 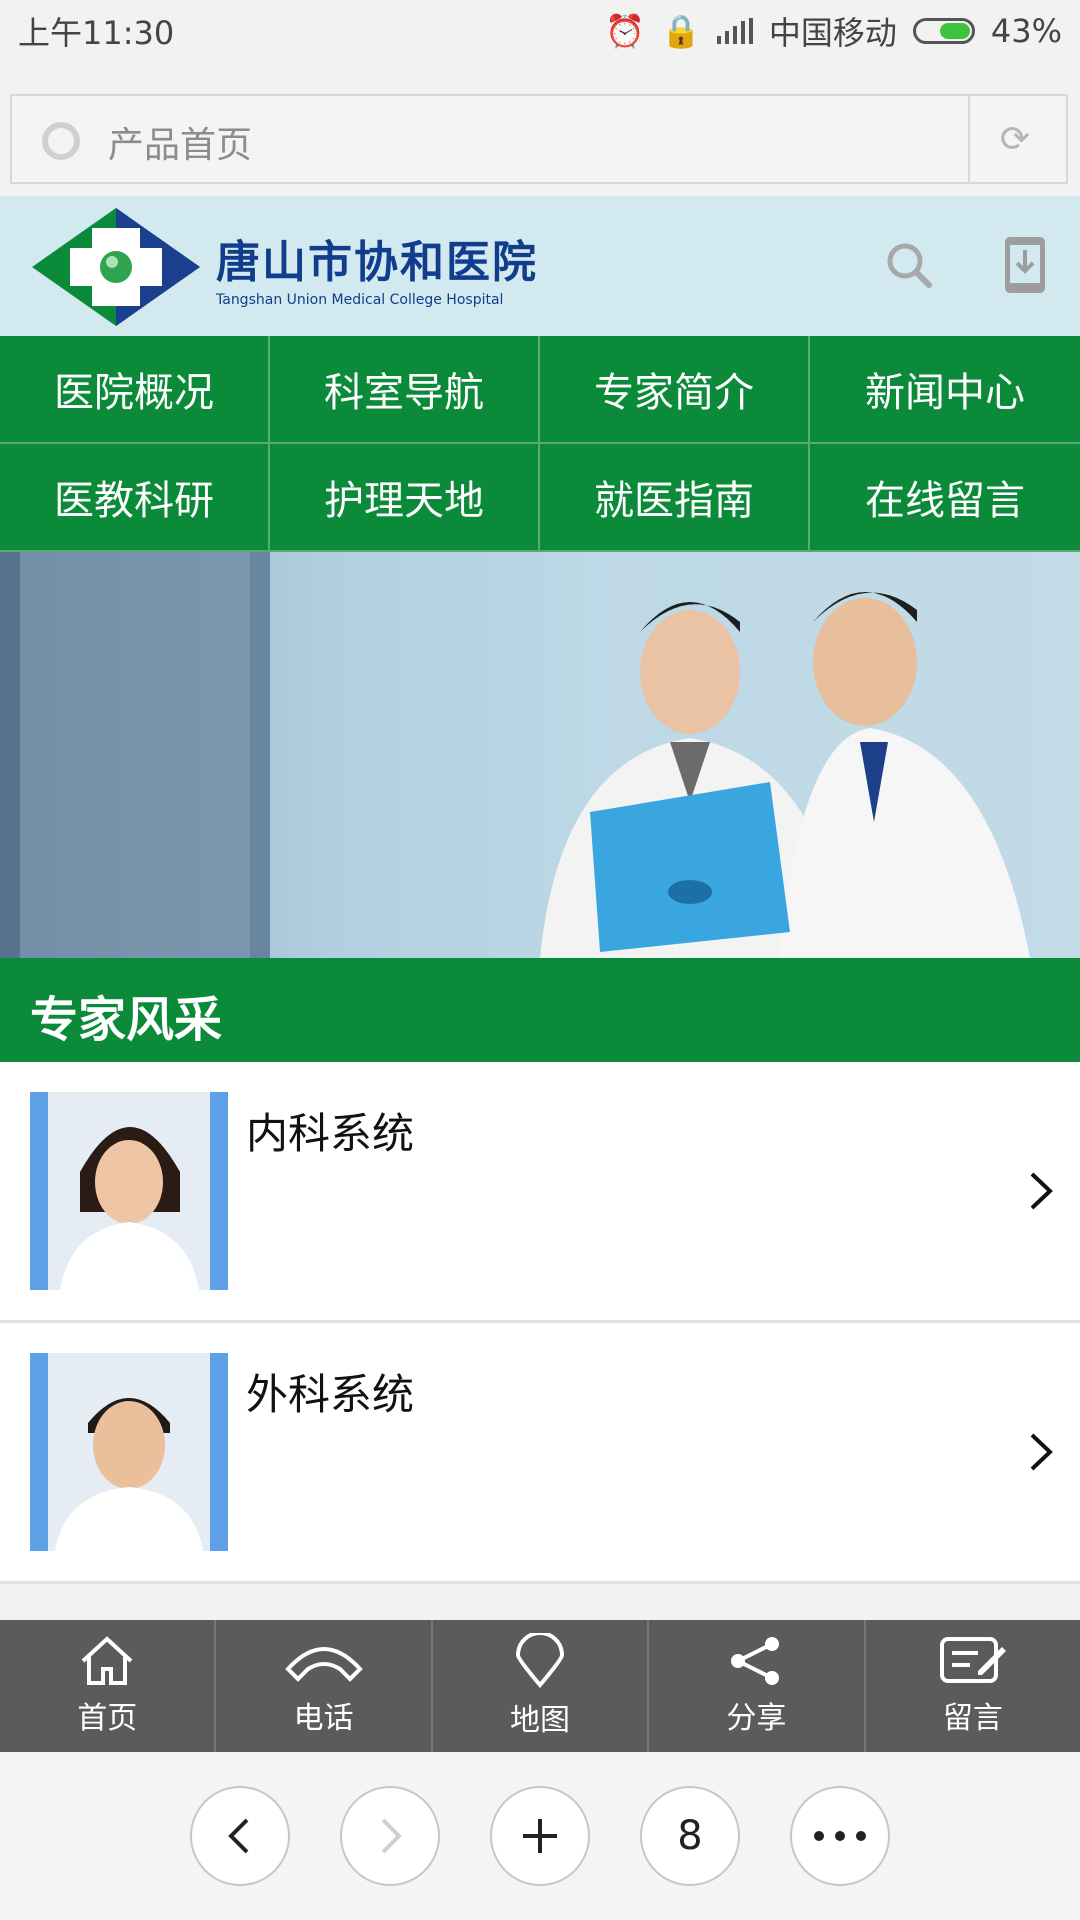 I want to click on search-icon, so click(x=909, y=265).